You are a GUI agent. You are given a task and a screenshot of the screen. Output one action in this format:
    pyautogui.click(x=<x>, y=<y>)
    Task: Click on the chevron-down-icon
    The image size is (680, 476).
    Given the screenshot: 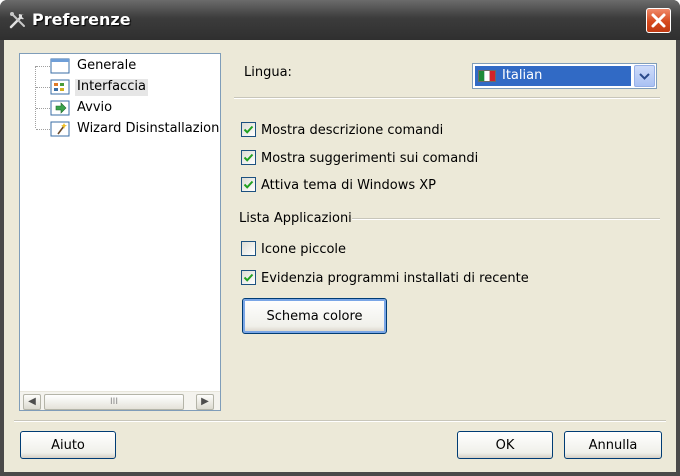 What is the action you would take?
    pyautogui.click(x=644, y=76)
    